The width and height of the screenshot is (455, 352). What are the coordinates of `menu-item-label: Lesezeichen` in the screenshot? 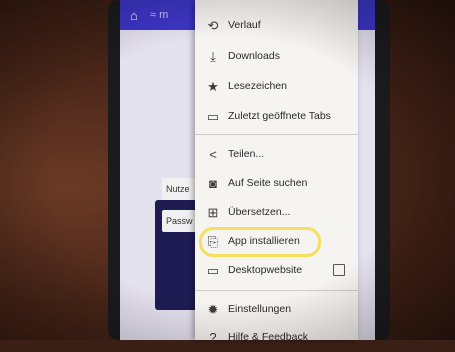 It's located at (257, 86).